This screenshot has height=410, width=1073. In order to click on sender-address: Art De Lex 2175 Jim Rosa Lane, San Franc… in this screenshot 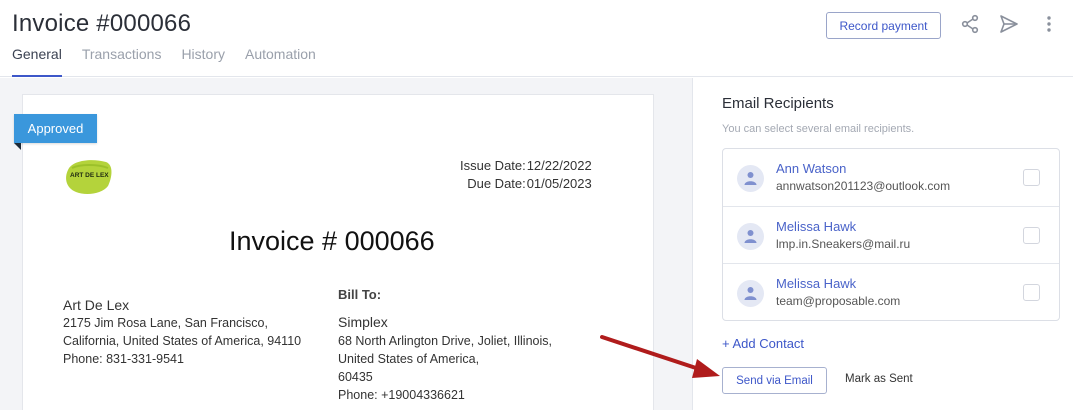, I will do `click(182, 332)`.